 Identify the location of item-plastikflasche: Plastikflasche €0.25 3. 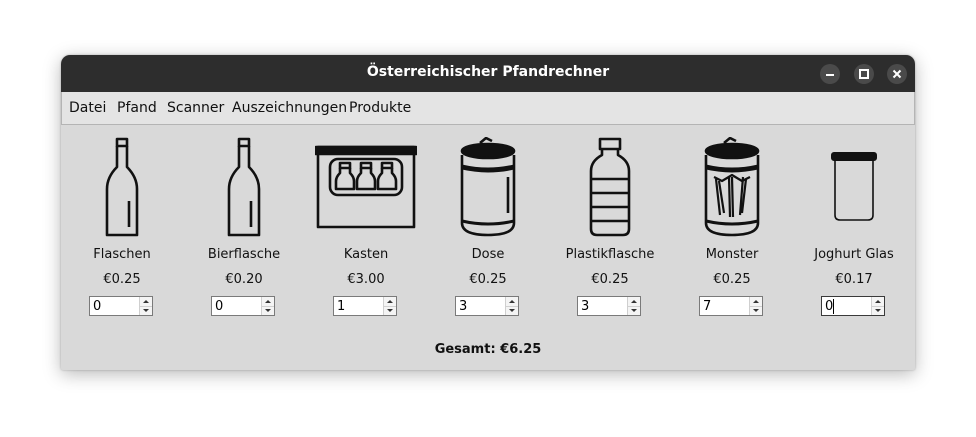
(610, 228).